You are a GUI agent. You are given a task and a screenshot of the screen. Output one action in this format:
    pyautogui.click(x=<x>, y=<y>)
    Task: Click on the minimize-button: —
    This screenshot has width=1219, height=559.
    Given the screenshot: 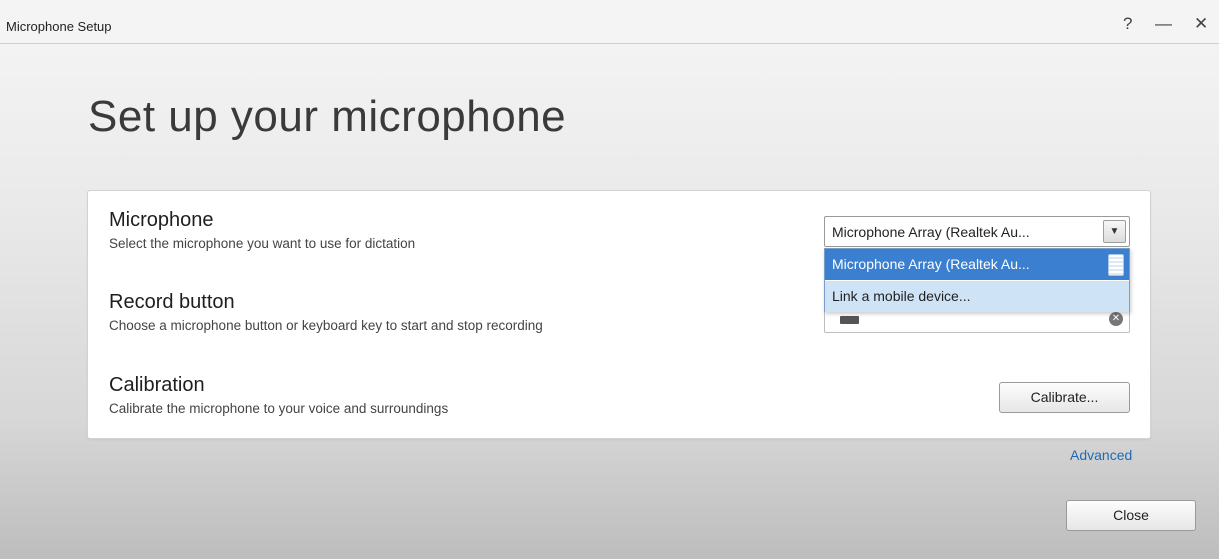 What is the action you would take?
    pyautogui.click(x=1163, y=24)
    